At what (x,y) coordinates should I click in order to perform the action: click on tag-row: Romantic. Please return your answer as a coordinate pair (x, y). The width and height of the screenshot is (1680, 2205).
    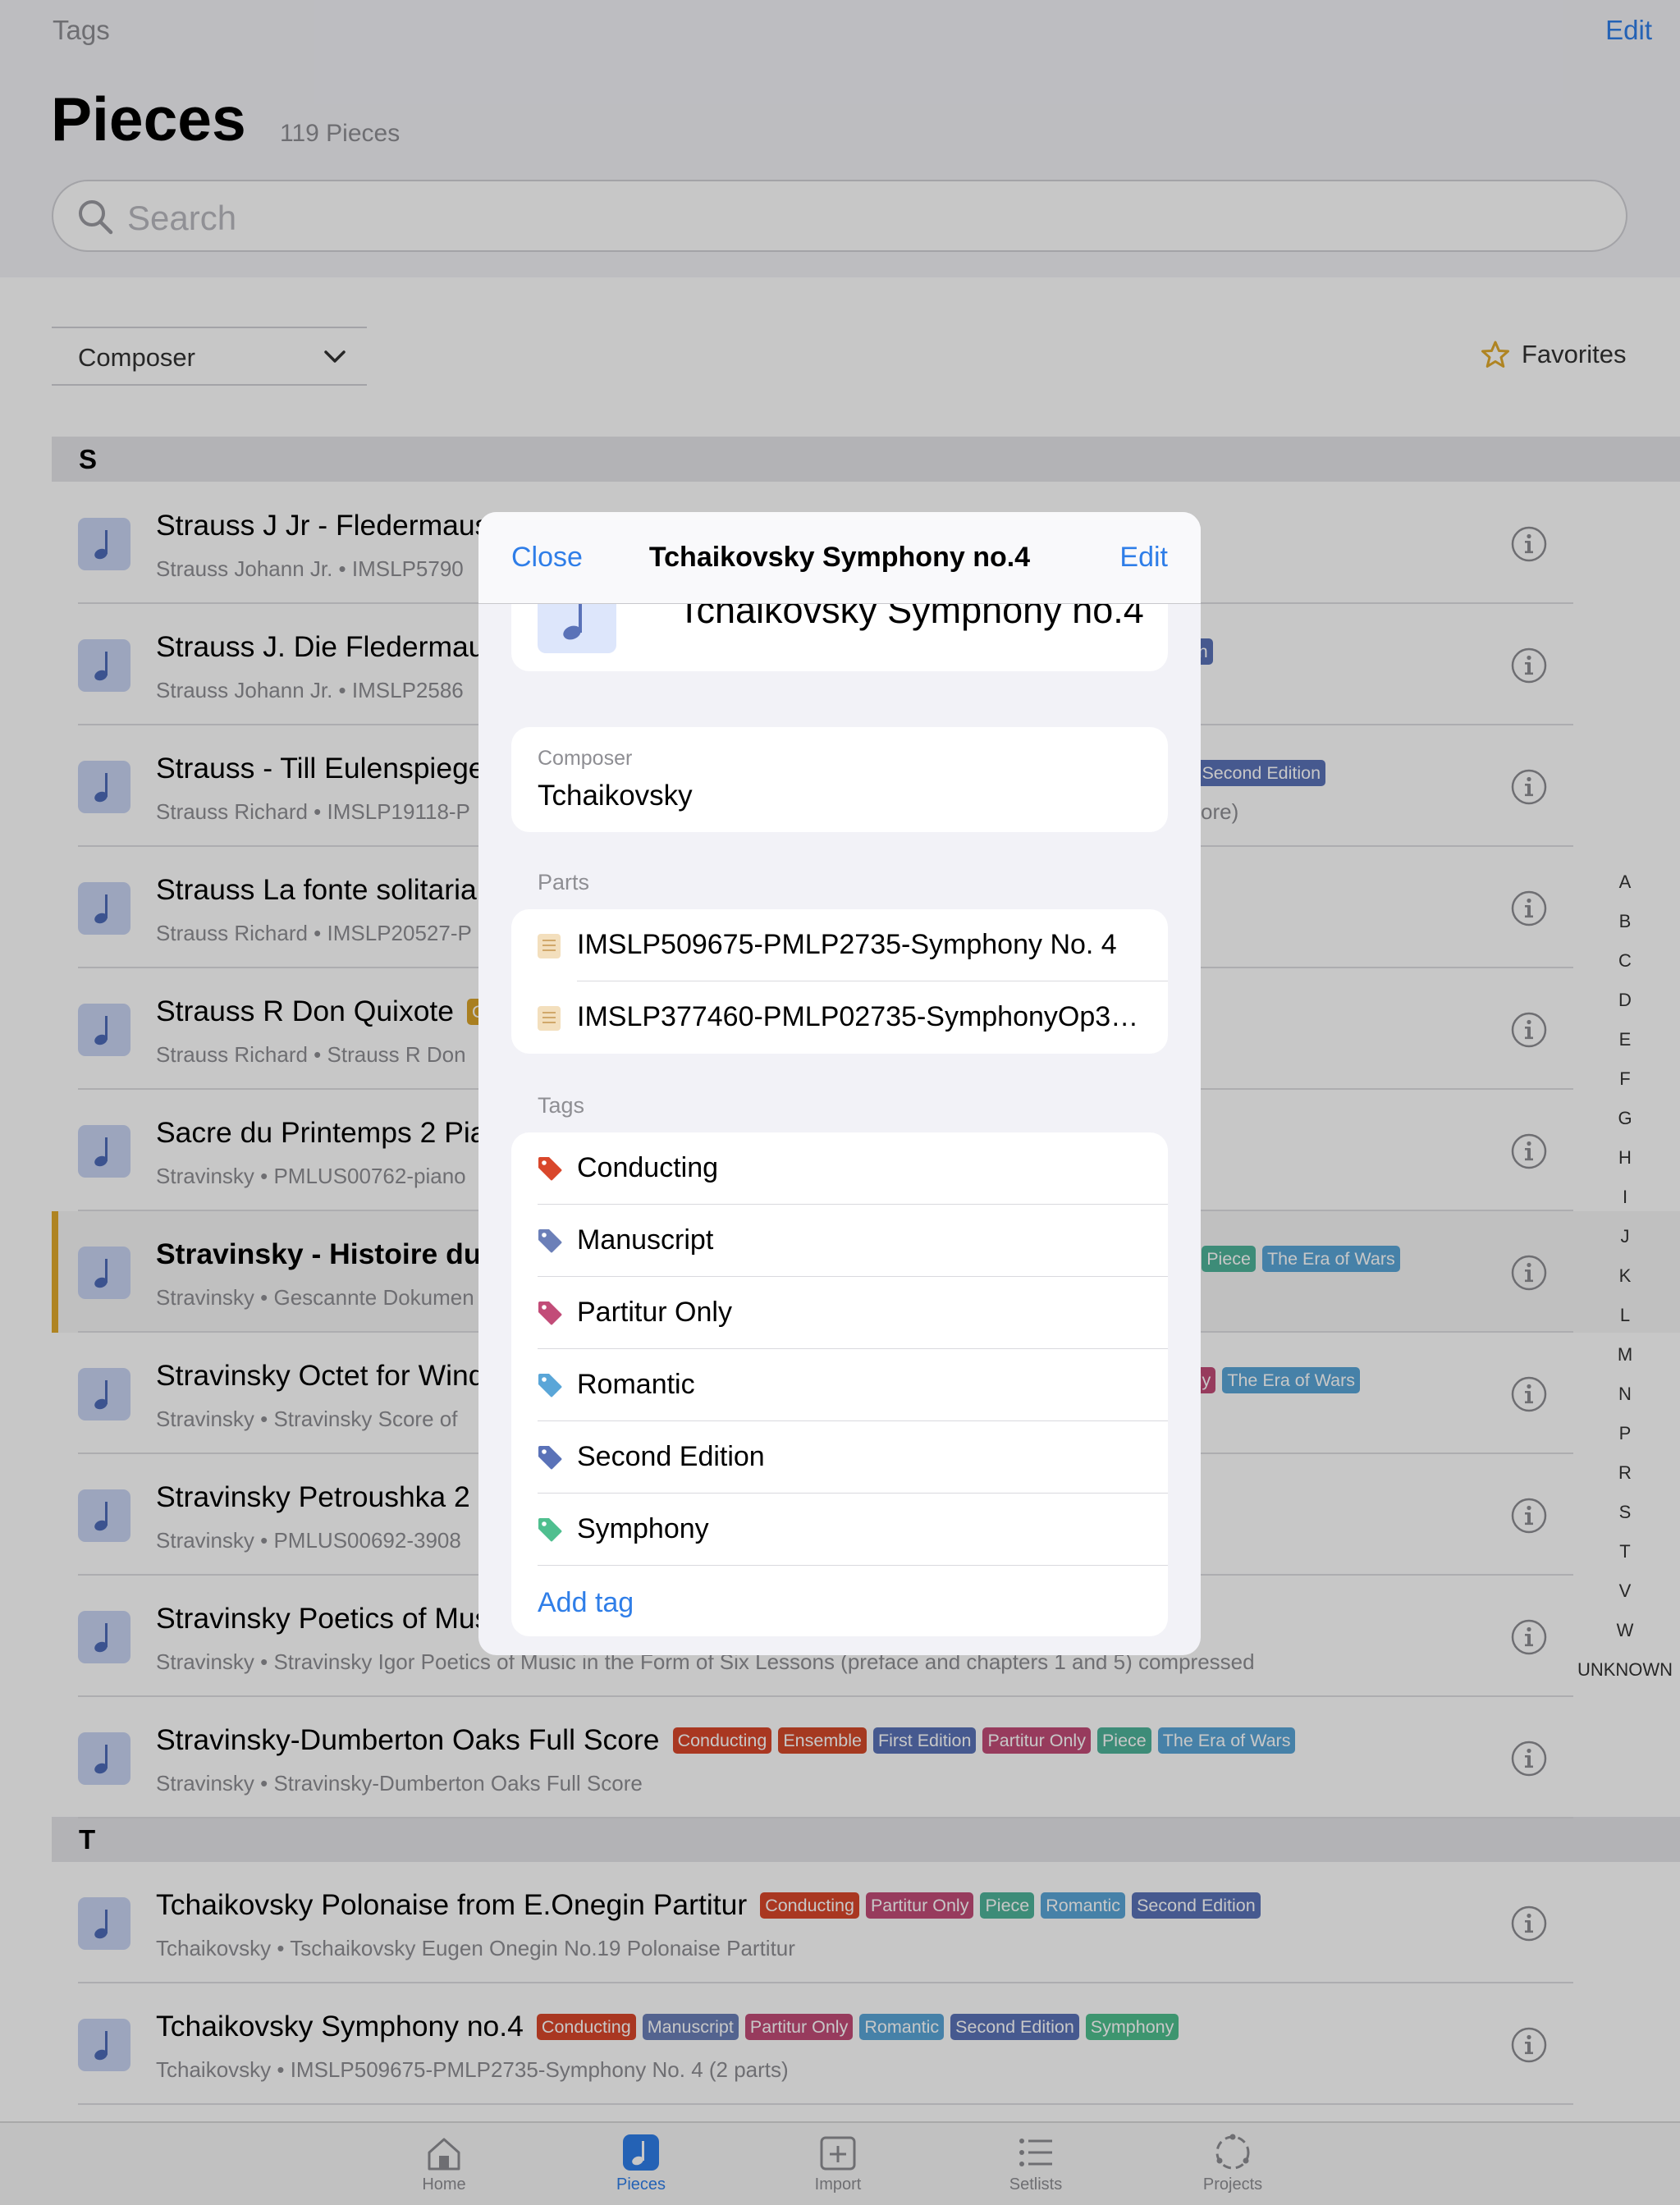
    Looking at the image, I should click on (839, 1385).